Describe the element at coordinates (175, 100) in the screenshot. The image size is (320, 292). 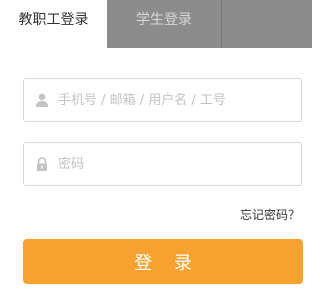
I see `account-input` at that location.